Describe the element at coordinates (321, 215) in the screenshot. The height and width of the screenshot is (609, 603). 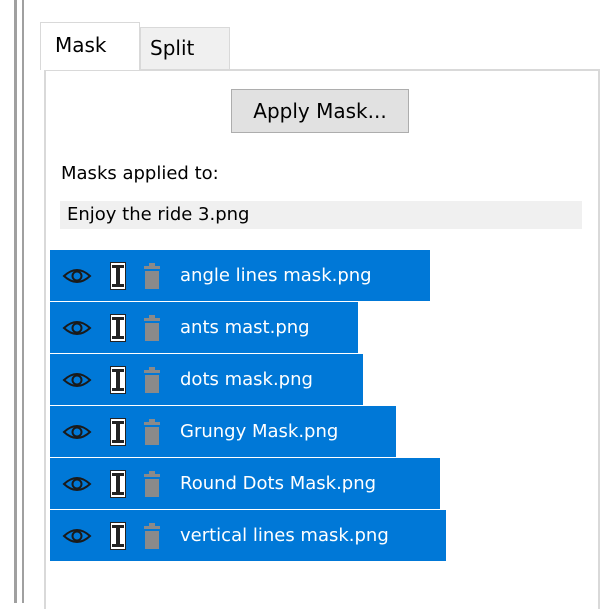
I see `target-file-name: Enjoy the ride 3.png` at that location.